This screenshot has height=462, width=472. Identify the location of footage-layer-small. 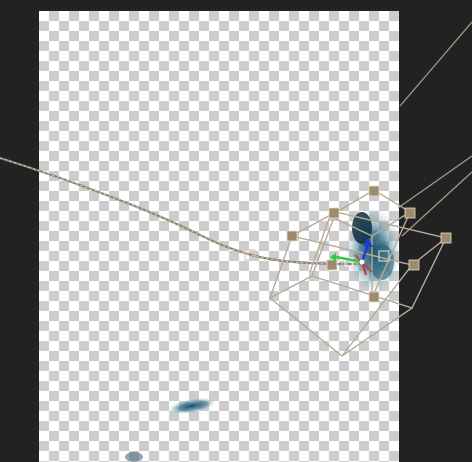
(192, 406).